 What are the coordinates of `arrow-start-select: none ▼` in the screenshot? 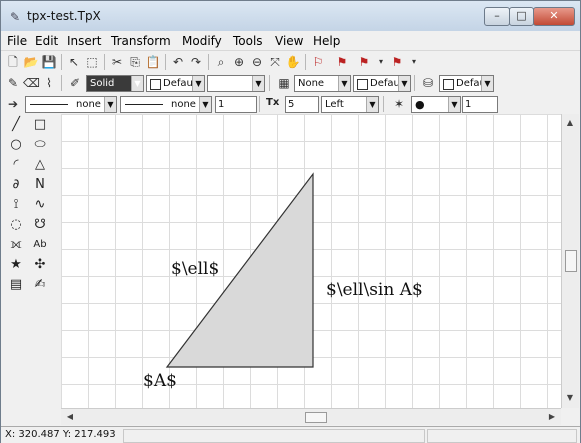 It's located at (71, 104).